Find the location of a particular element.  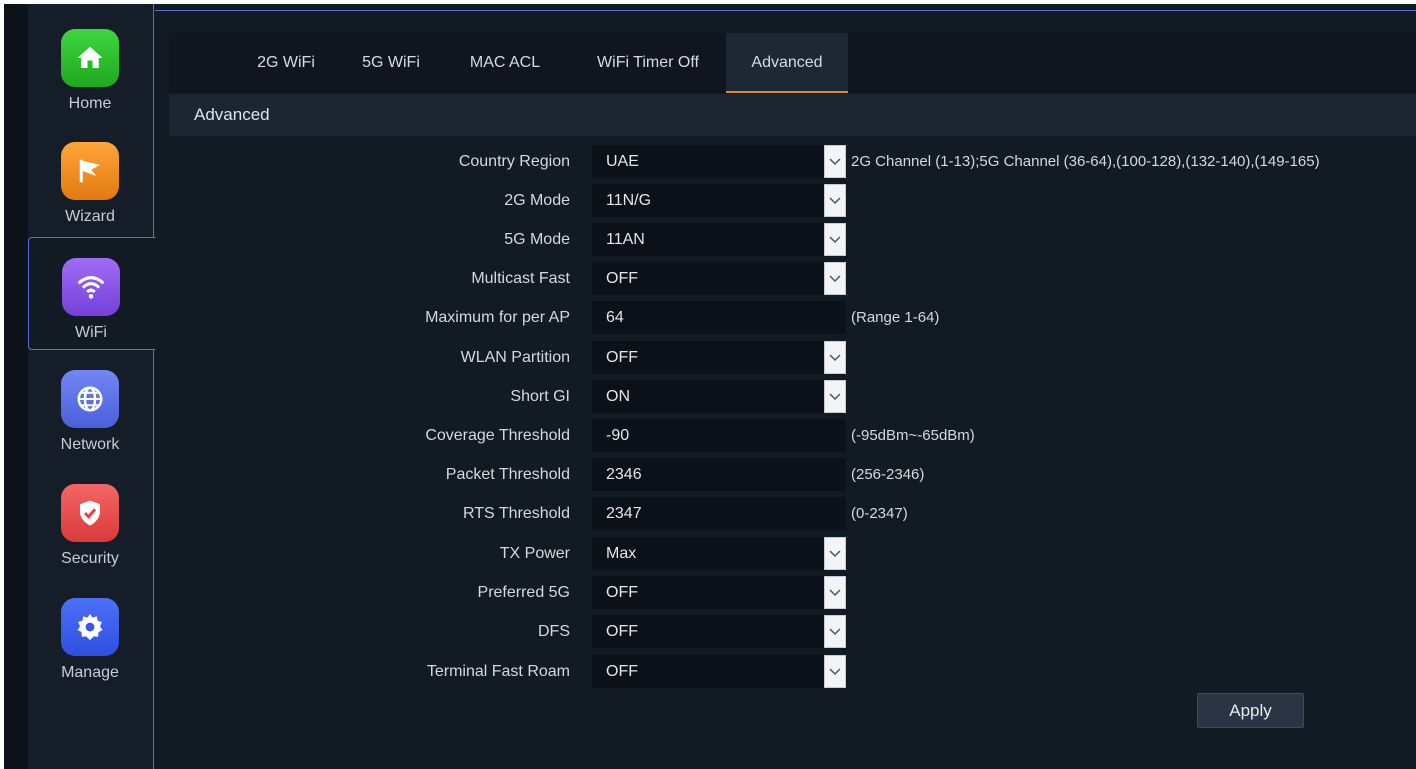

form-row-coverage-threshold: Coverage Threshold -90 (-95dBm~-65dBm) is located at coordinates (785, 435).